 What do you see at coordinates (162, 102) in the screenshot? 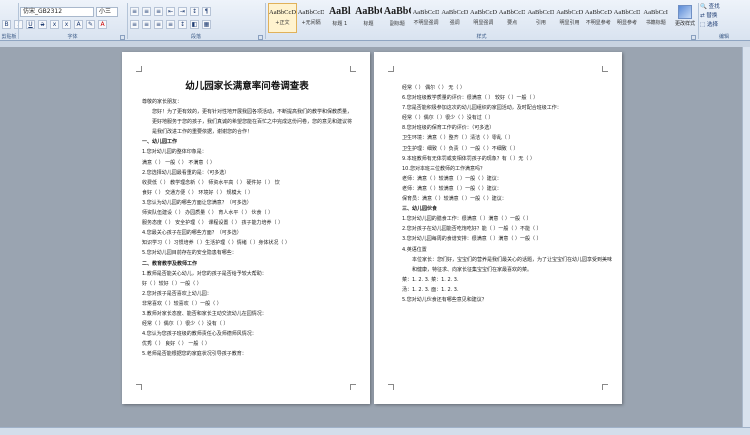
I see `document-line: 尊敬的家长朋友：` at bounding box center [162, 102].